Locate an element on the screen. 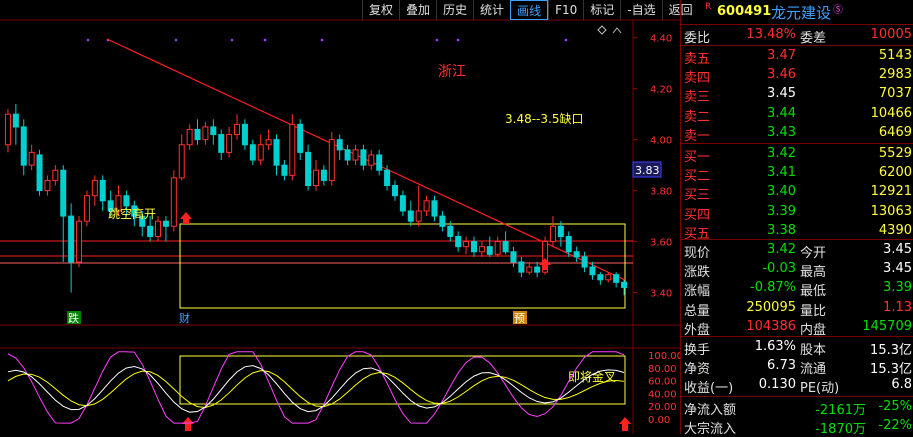  toolbar-diejia: 叠加 is located at coordinates (417, 10).